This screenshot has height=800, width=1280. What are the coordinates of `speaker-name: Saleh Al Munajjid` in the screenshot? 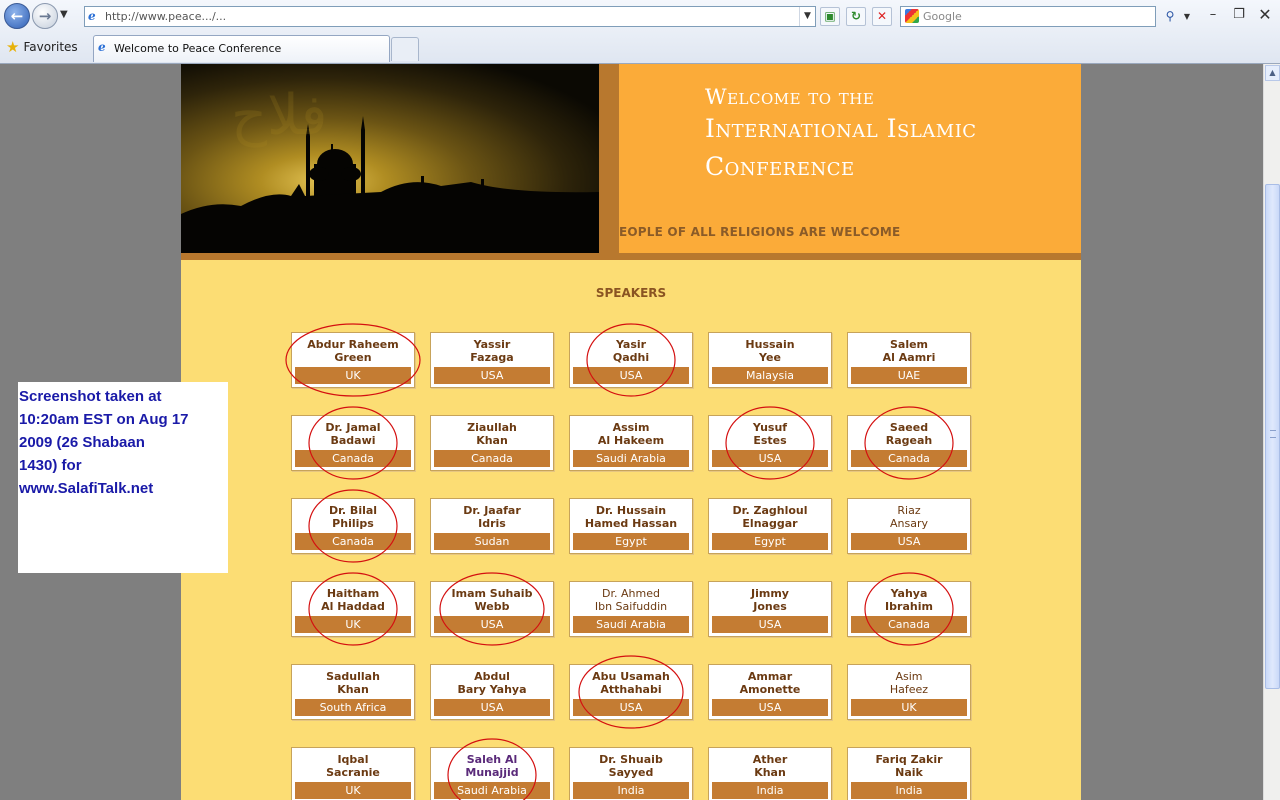 It's located at (492, 766).